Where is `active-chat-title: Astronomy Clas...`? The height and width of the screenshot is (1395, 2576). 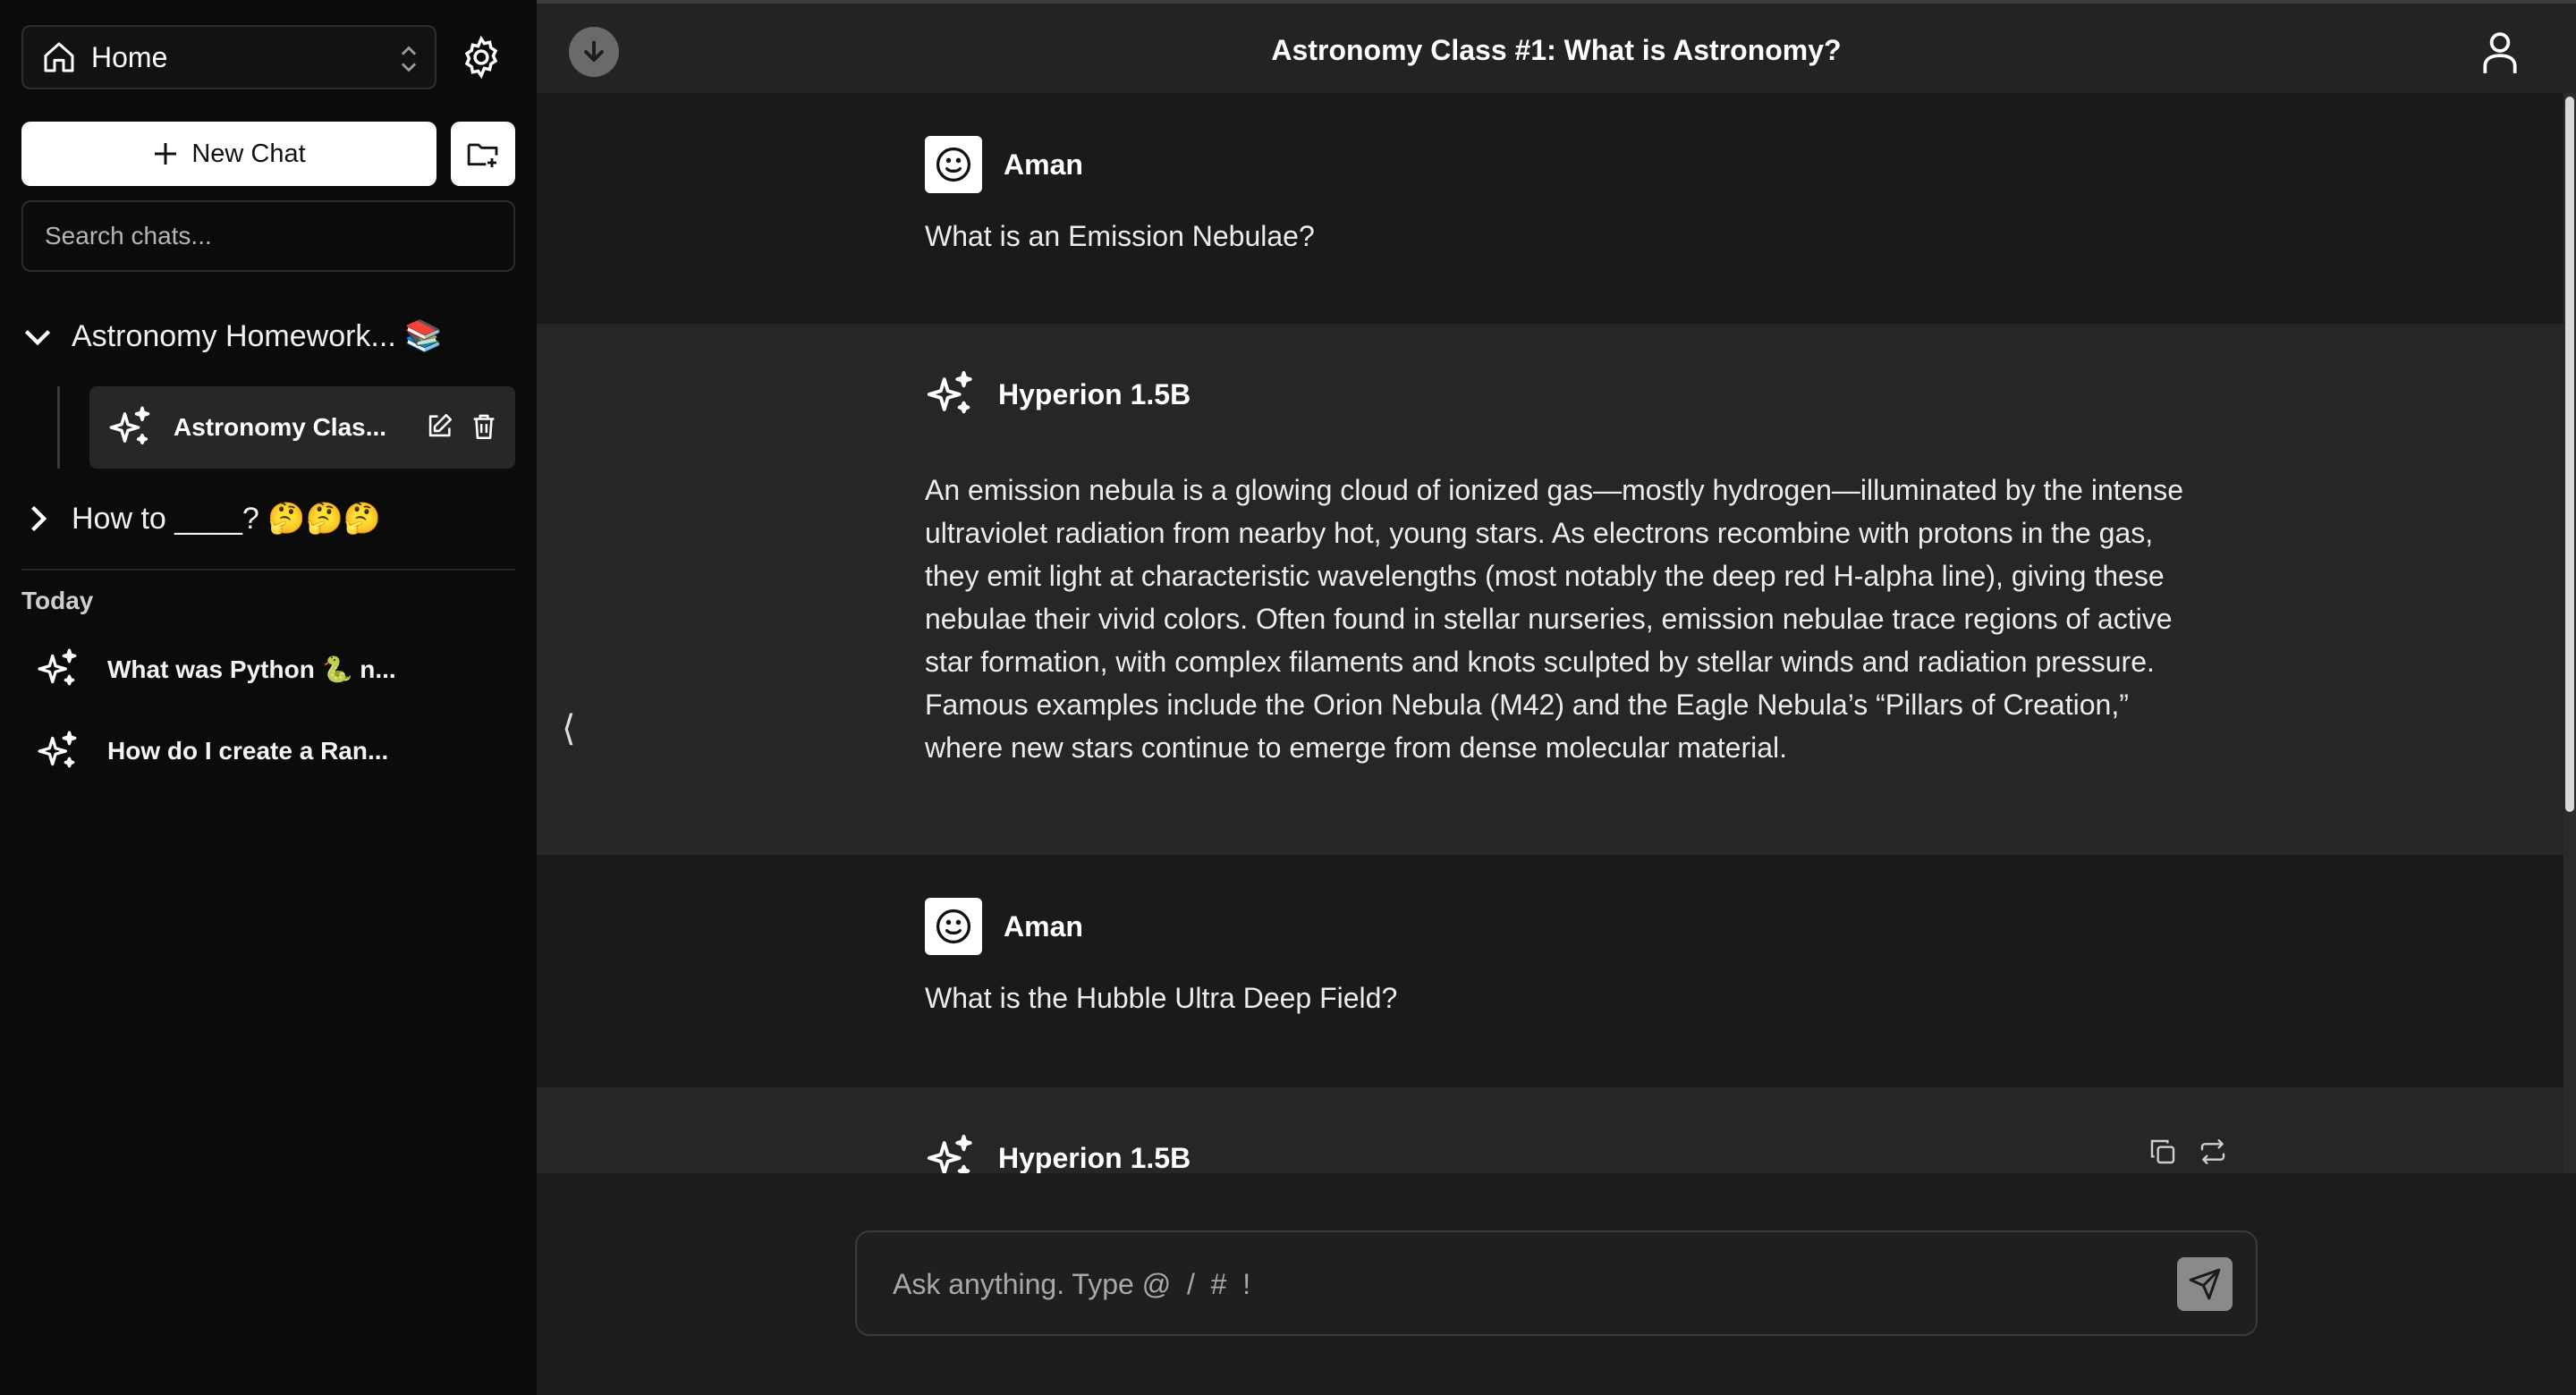 active-chat-title: Astronomy Clas... is located at coordinates (280, 427).